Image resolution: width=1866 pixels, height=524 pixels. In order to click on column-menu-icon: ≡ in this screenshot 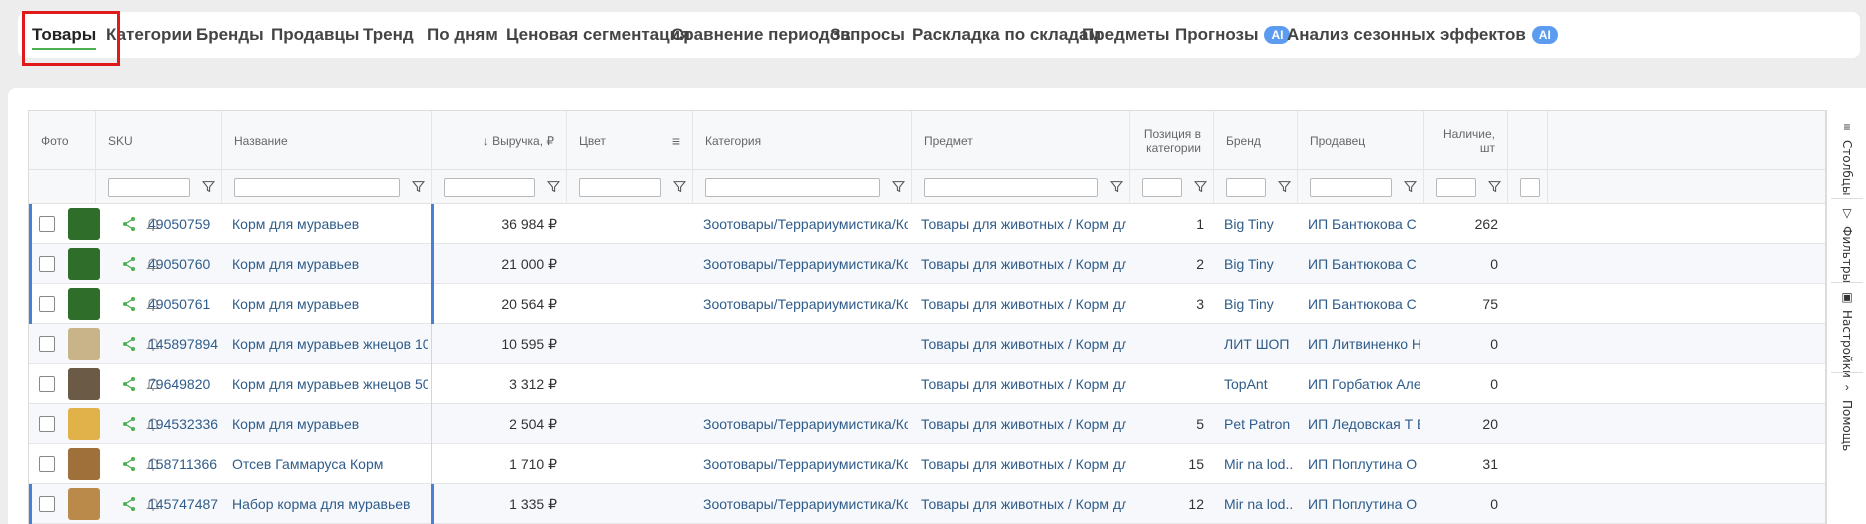, I will do `click(676, 141)`.